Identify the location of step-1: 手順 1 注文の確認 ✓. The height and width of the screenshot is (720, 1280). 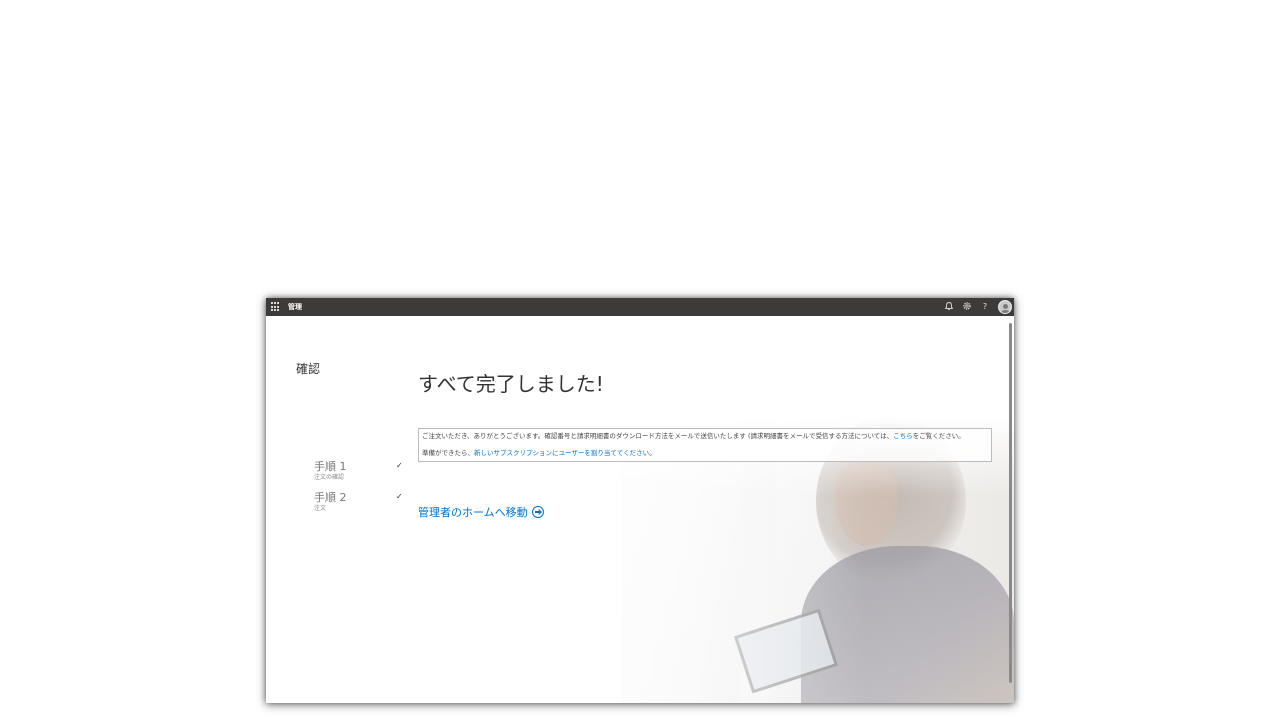
(362, 473).